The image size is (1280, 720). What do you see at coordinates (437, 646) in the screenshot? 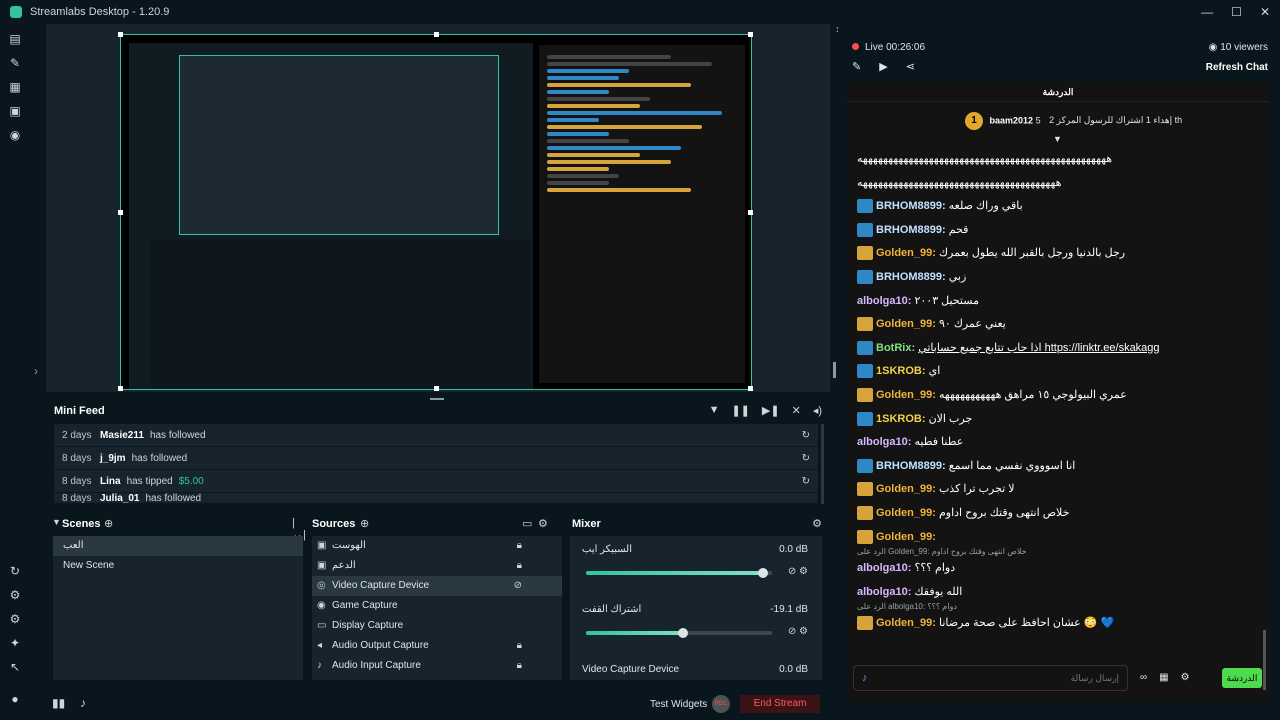
I see `source-item: ◂ Audio Output Capture 🔒︎` at bounding box center [437, 646].